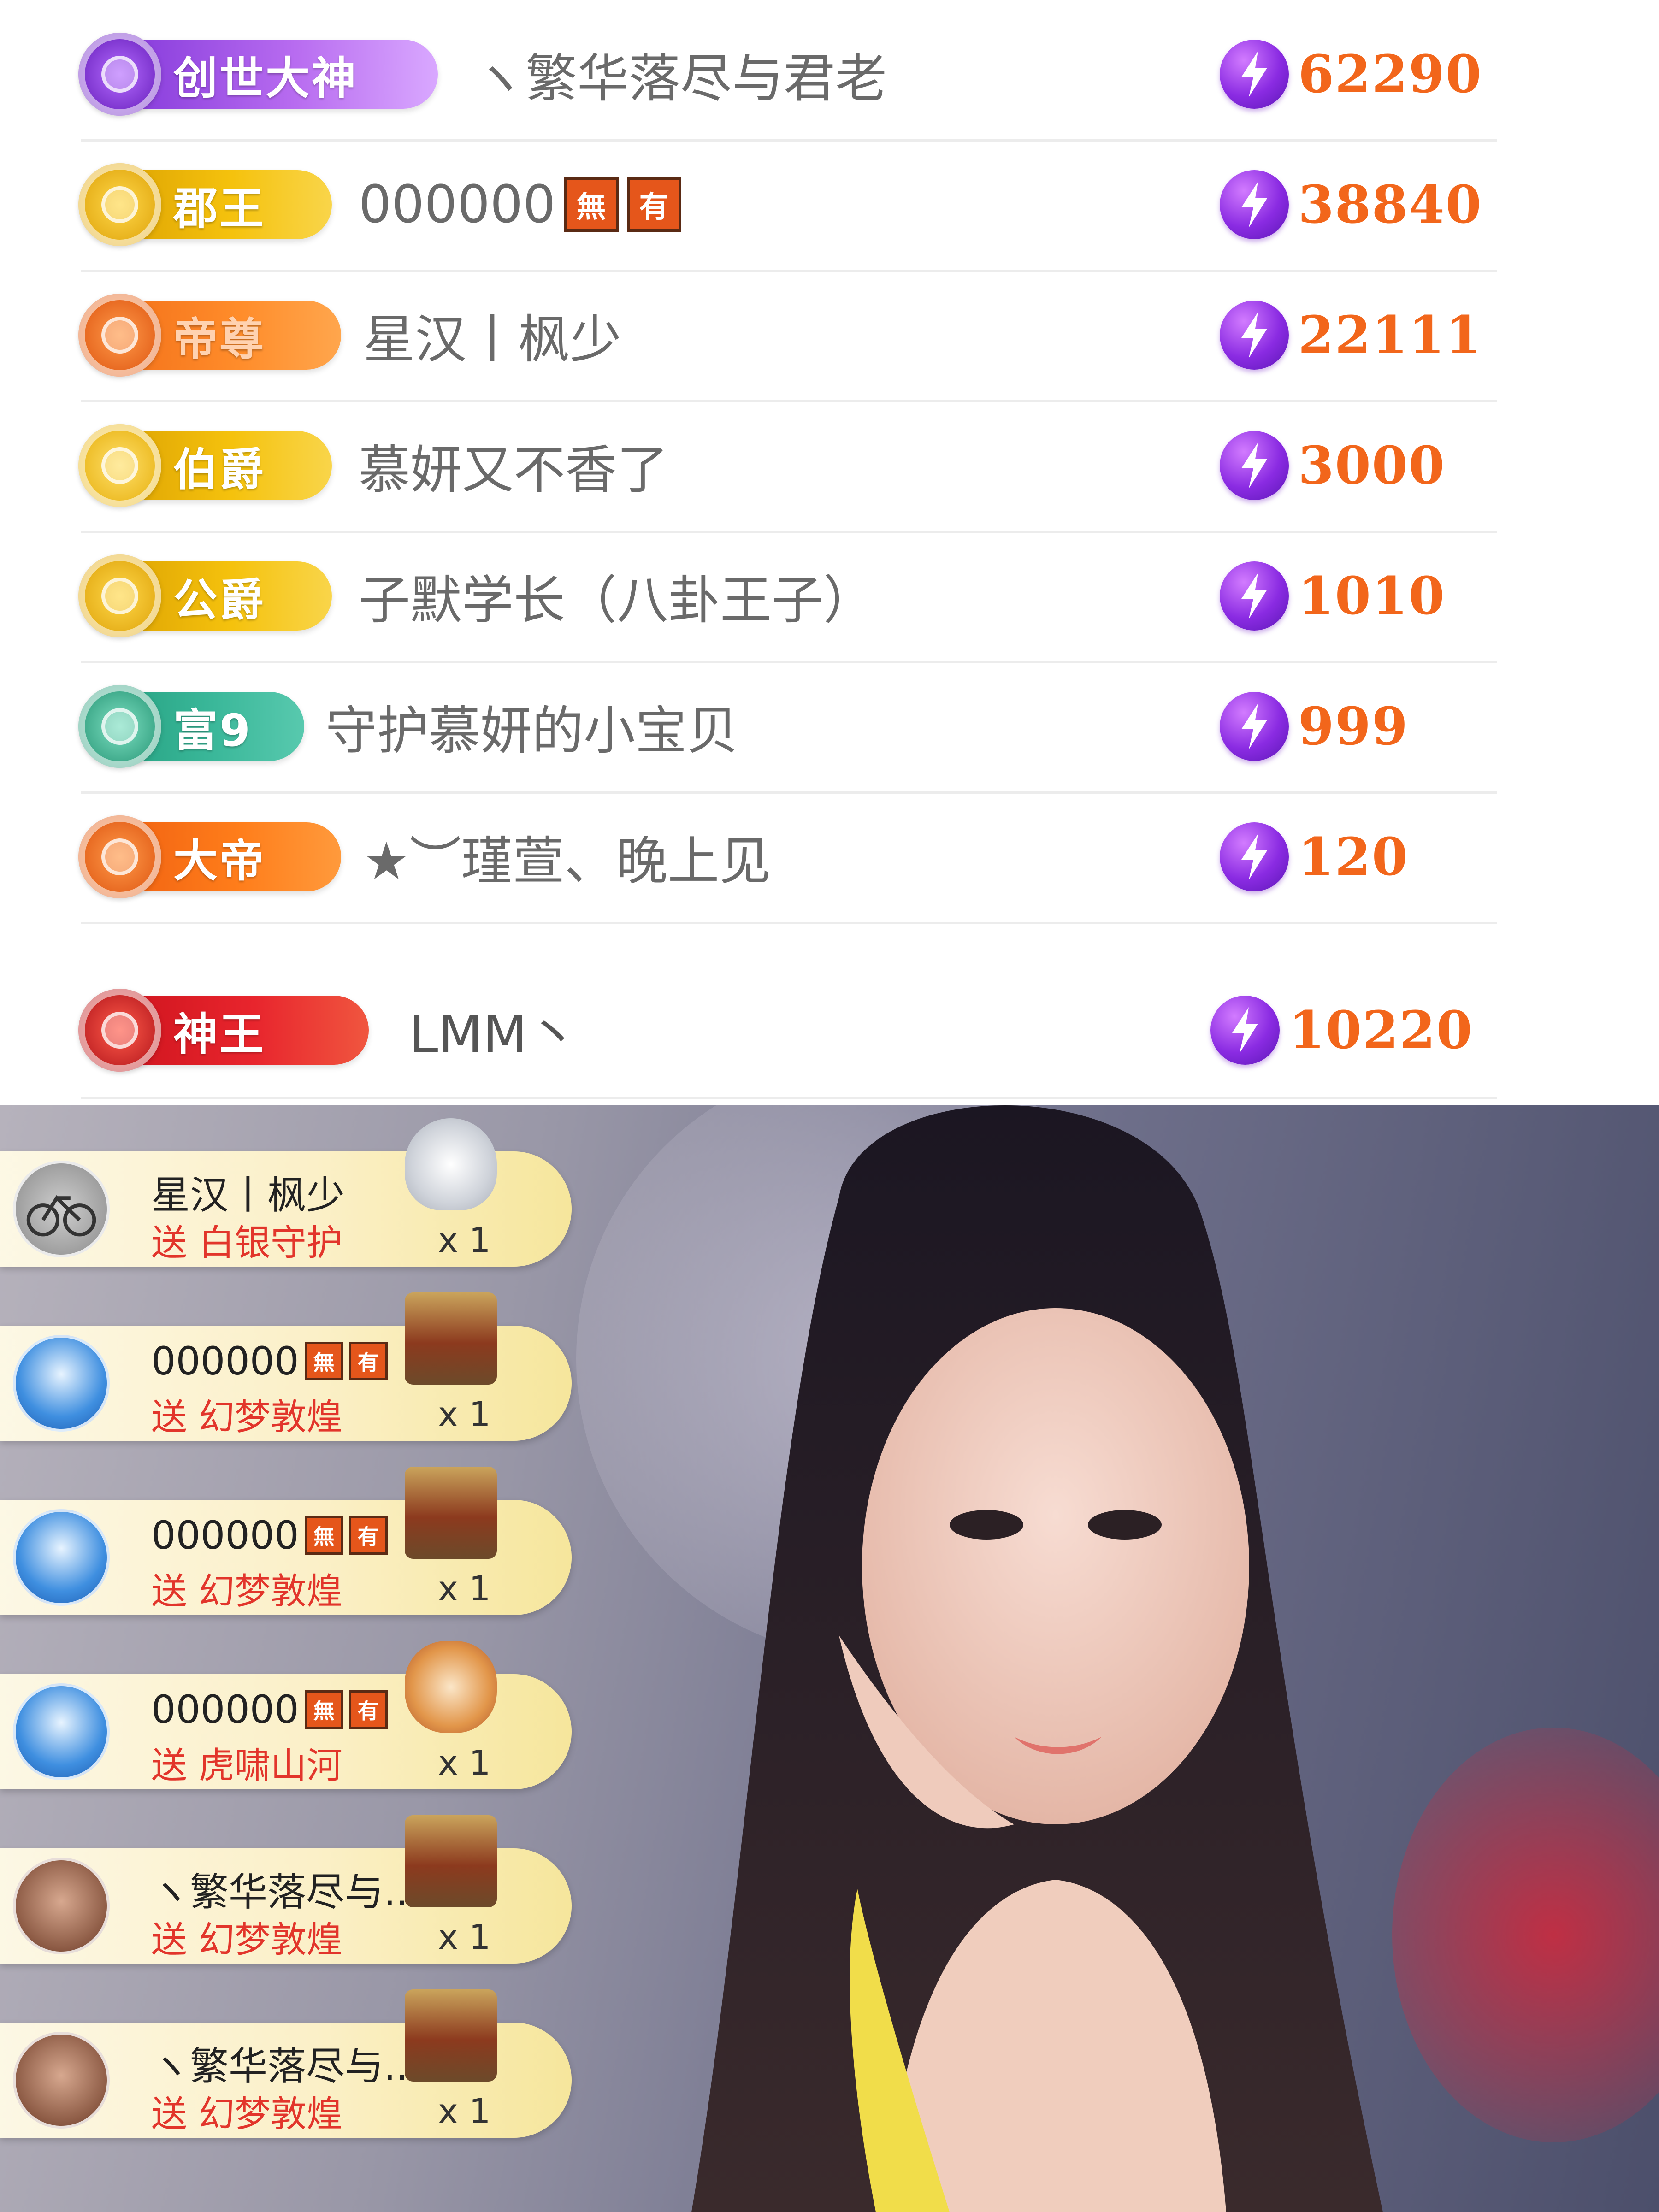 The width and height of the screenshot is (1659, 2212). What do you see at coordinates (258, 74) in the screenshot?
I see `level-badge: 创世大神` at bounding box center [258, 74].